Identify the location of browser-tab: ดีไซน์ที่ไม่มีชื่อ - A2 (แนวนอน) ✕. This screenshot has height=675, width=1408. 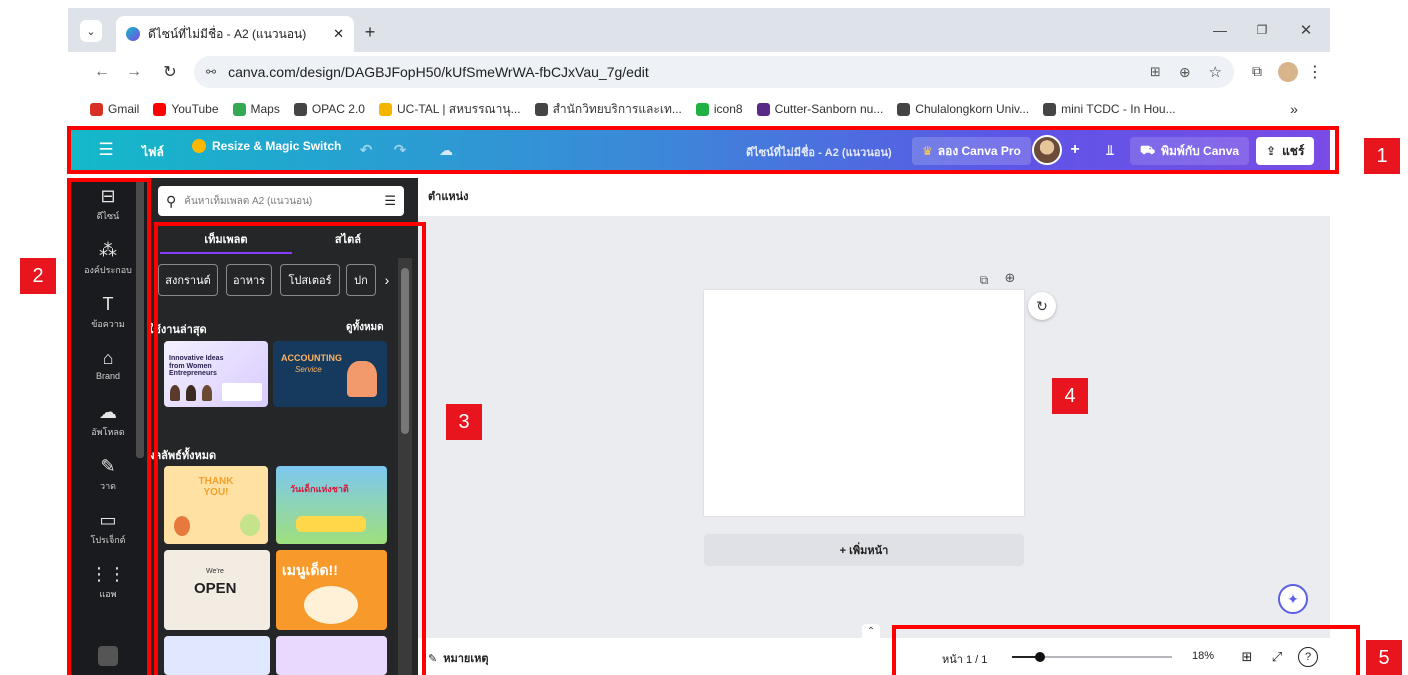
(235, 34).